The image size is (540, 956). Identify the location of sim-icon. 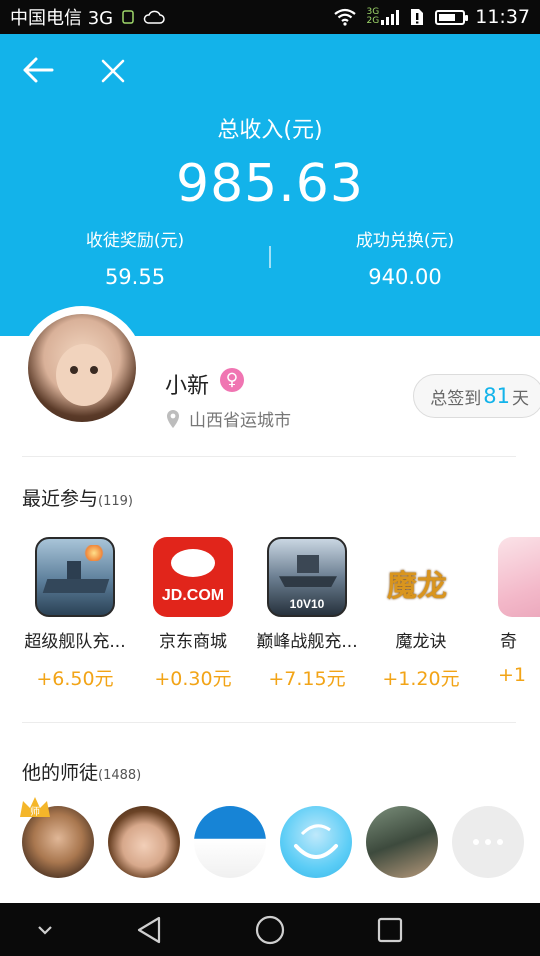
(128, 17).